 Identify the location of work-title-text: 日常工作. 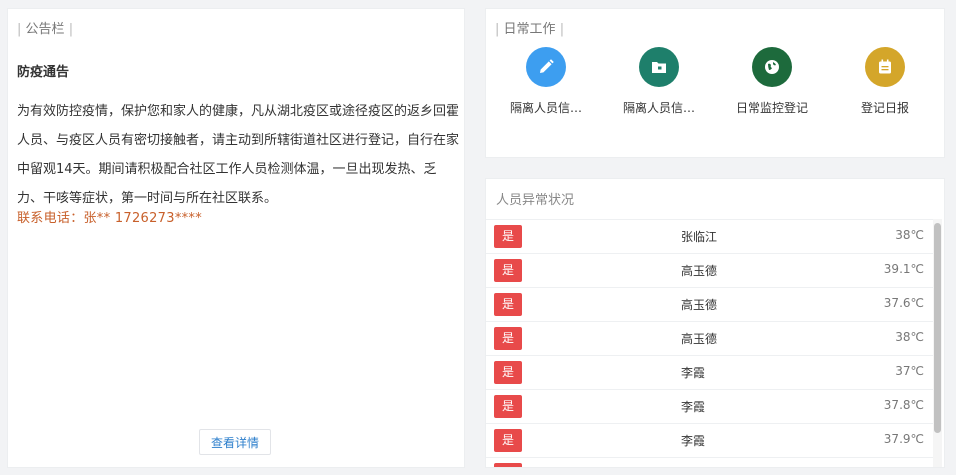
(529, 29).